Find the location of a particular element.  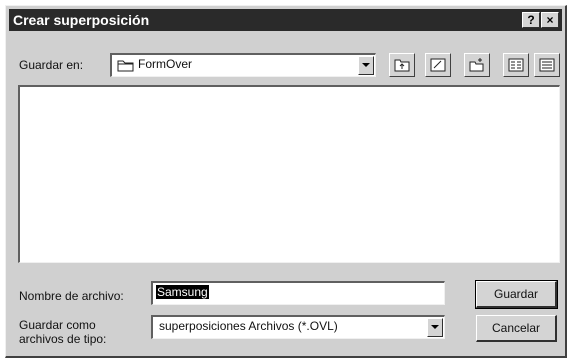

folder-icon is located at coordinates (126, 68).